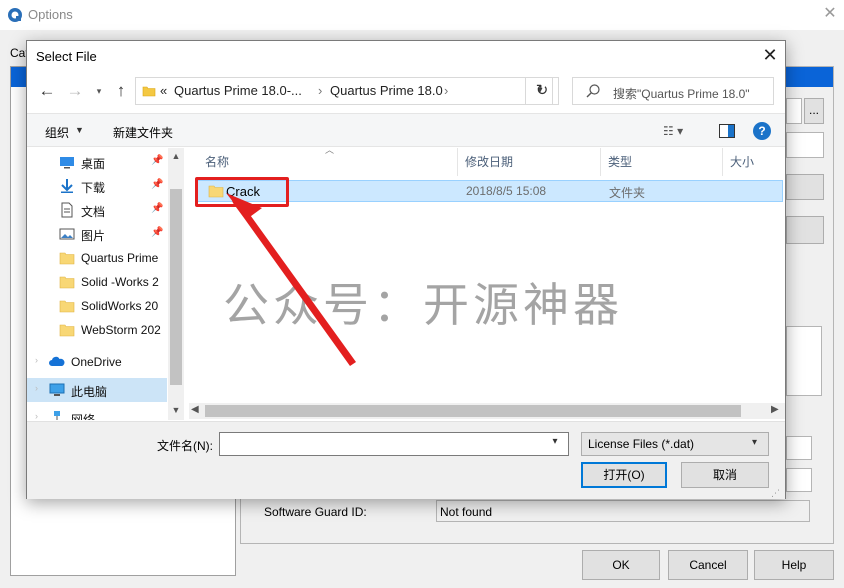 The width and height of the screenshot is (844, 588). I want to click on license-list, so click(804, 361).